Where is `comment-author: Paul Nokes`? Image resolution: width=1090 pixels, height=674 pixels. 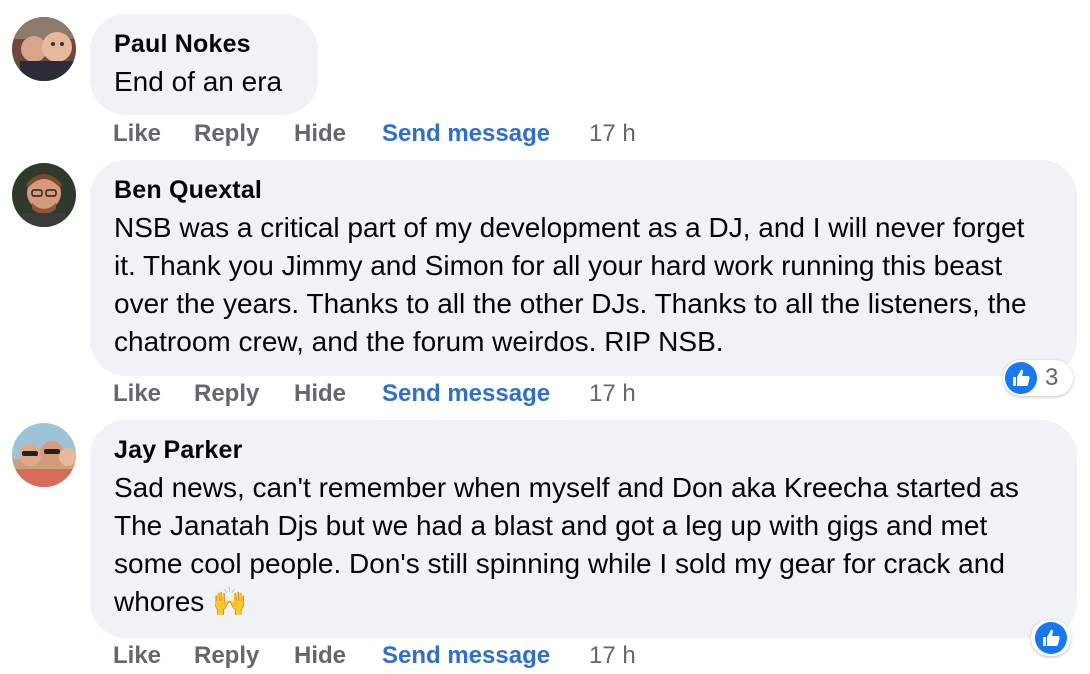
comment-author: Paul Nokes is located at coordinates (204, 44).